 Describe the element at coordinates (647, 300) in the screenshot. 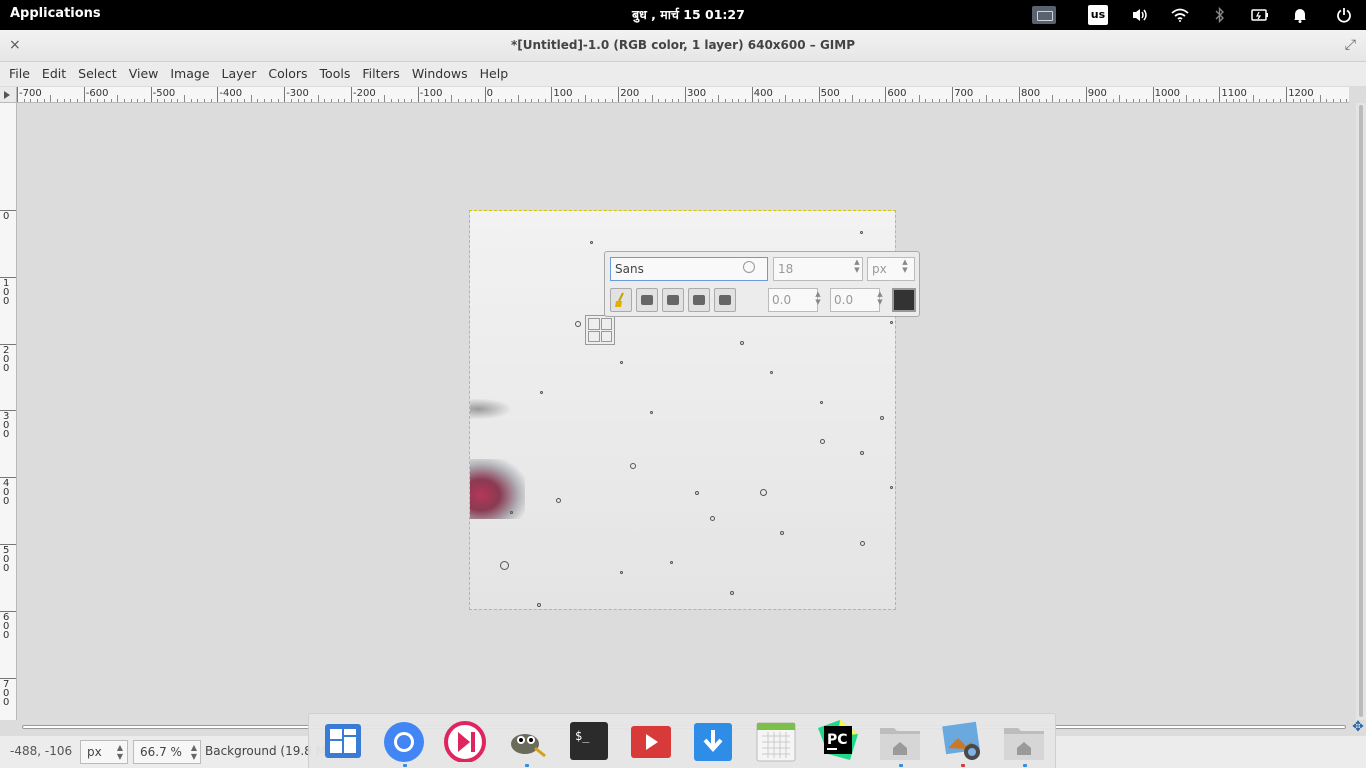

I see `bold-button` at that location.